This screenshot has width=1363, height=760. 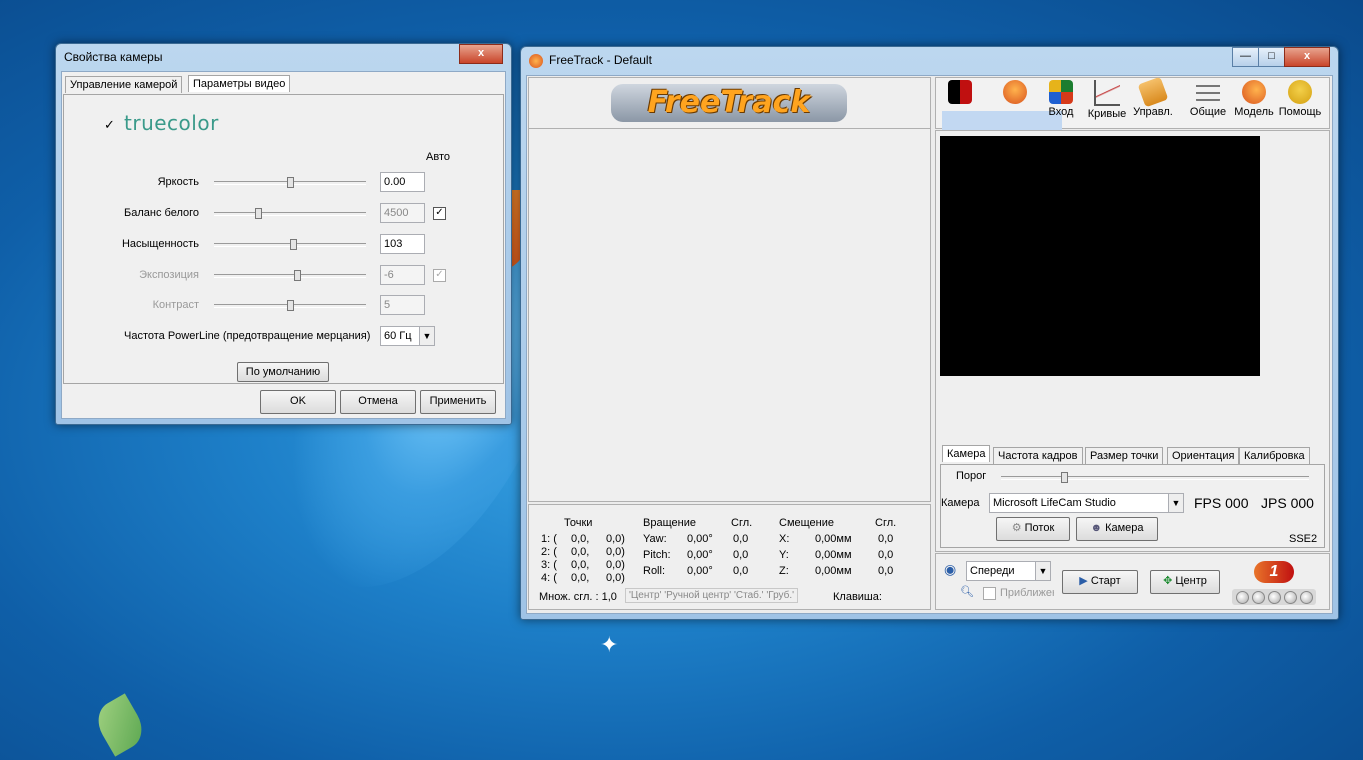 I want to click on curve-icon, so click(x=1107, y=93).